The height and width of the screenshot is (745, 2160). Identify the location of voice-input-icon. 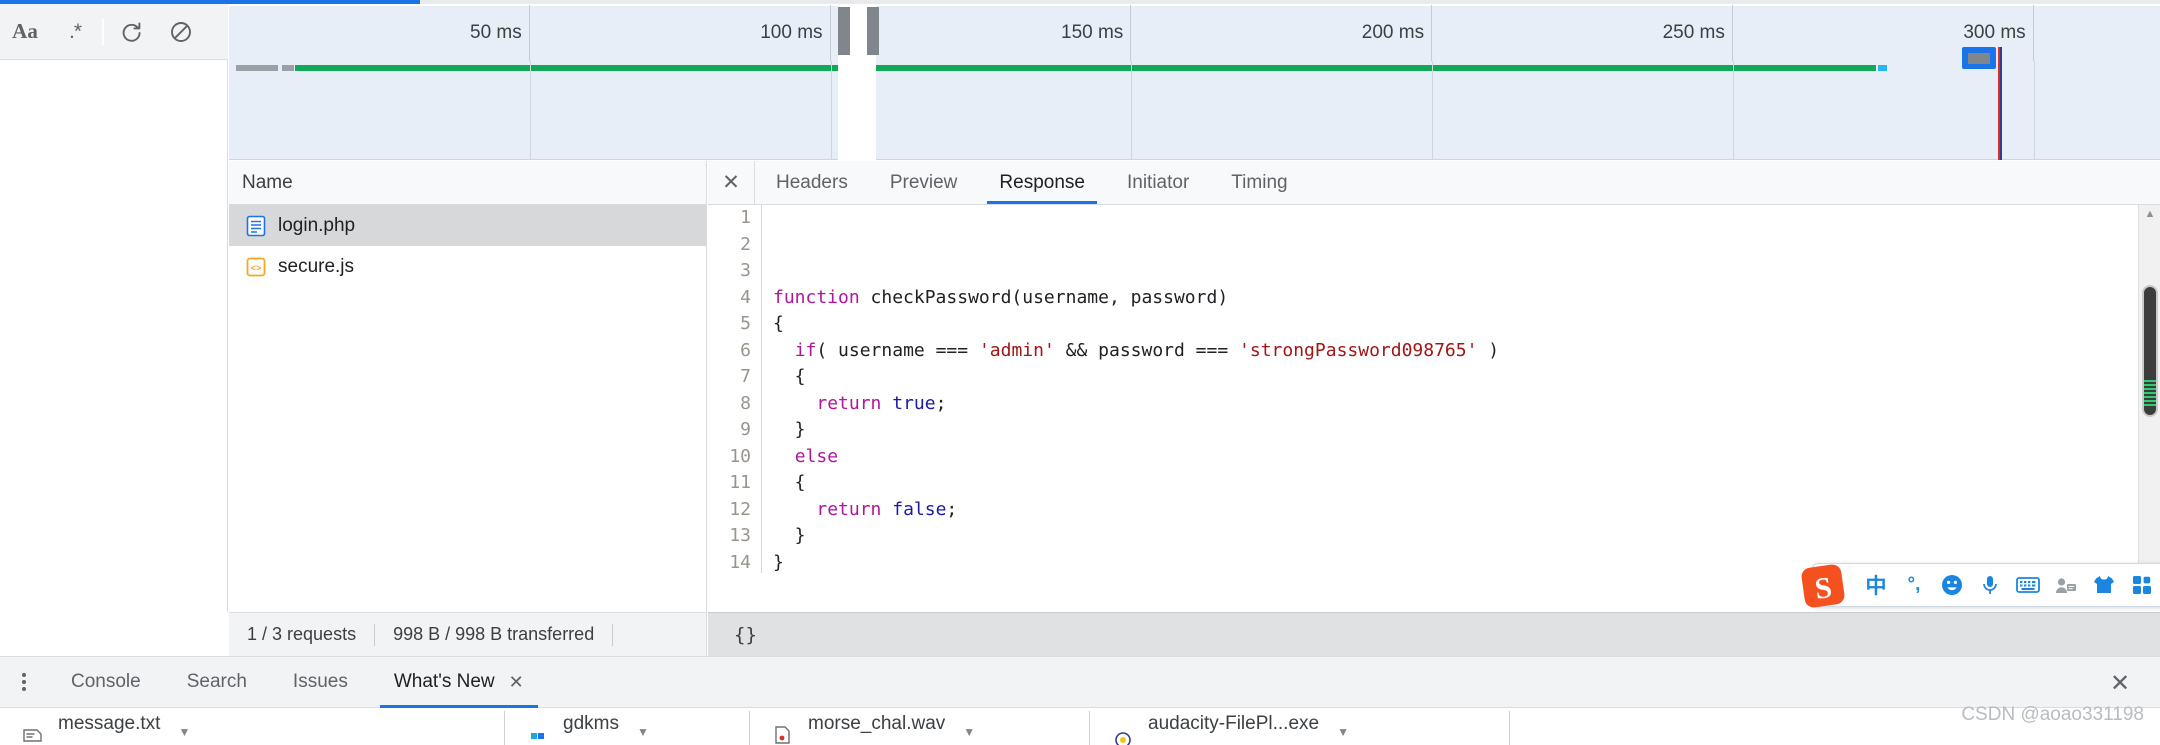
(1990, 585).